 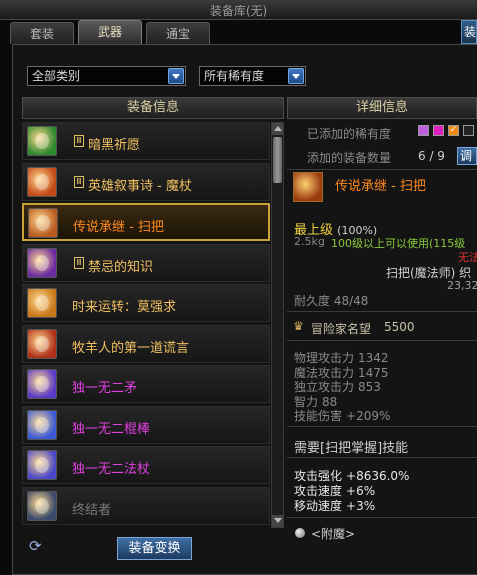 I want to click on window-titlebar: 装备库(无), so click(x=238, y=10).